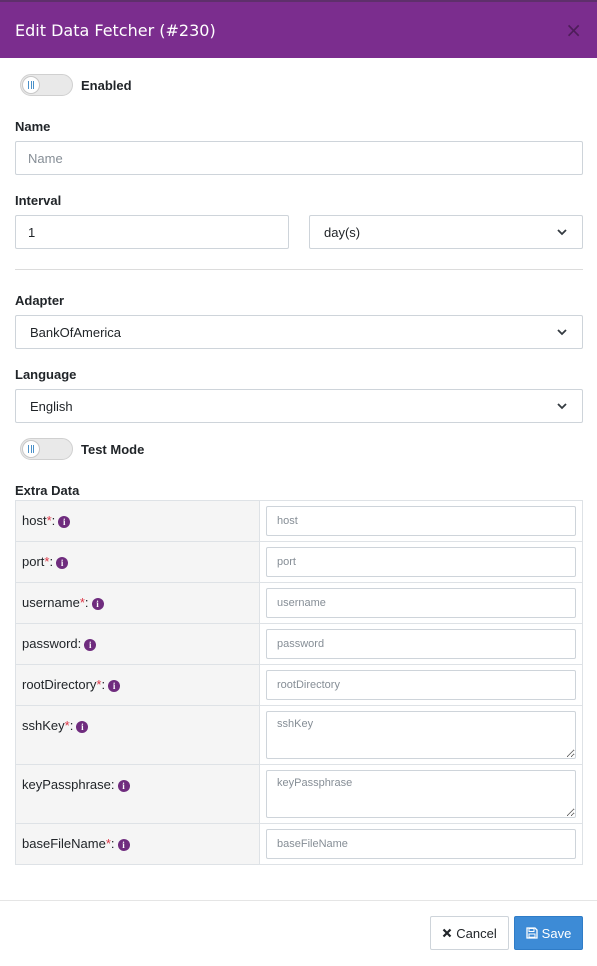  What do you see at coordinates (51, 406) in the screenshot?
I see `language-value: English` at bounding box center [51, 406].